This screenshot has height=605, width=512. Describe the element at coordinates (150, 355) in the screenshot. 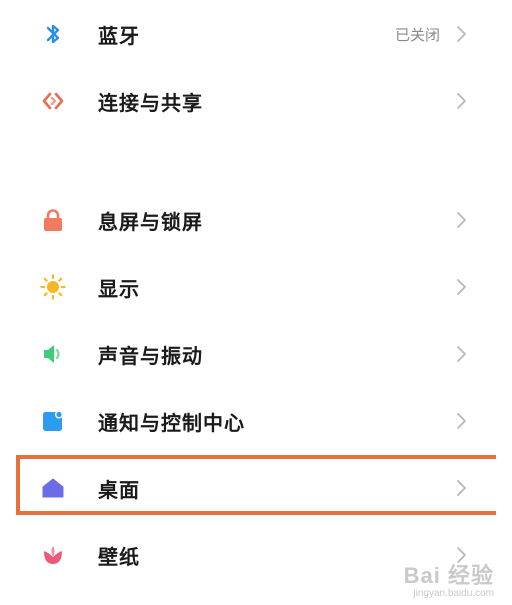

I see `settings-item-label: 声音与振动` at that location.